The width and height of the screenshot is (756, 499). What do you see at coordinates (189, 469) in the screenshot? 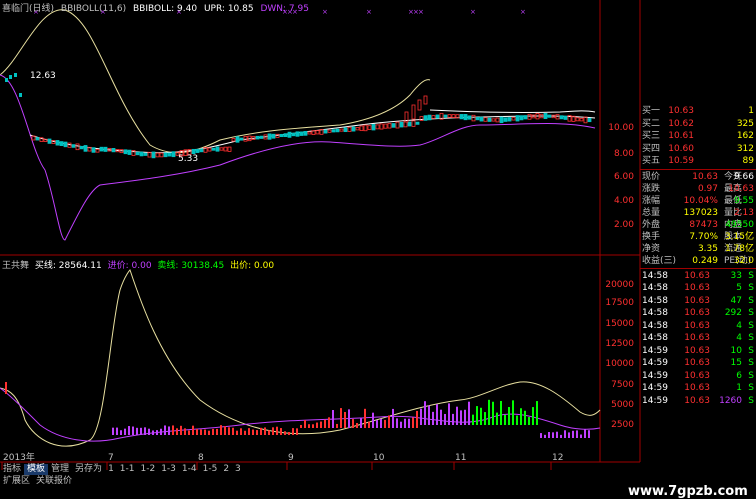
I see `tab-9: 1-4` at bounding box center [189, 469].